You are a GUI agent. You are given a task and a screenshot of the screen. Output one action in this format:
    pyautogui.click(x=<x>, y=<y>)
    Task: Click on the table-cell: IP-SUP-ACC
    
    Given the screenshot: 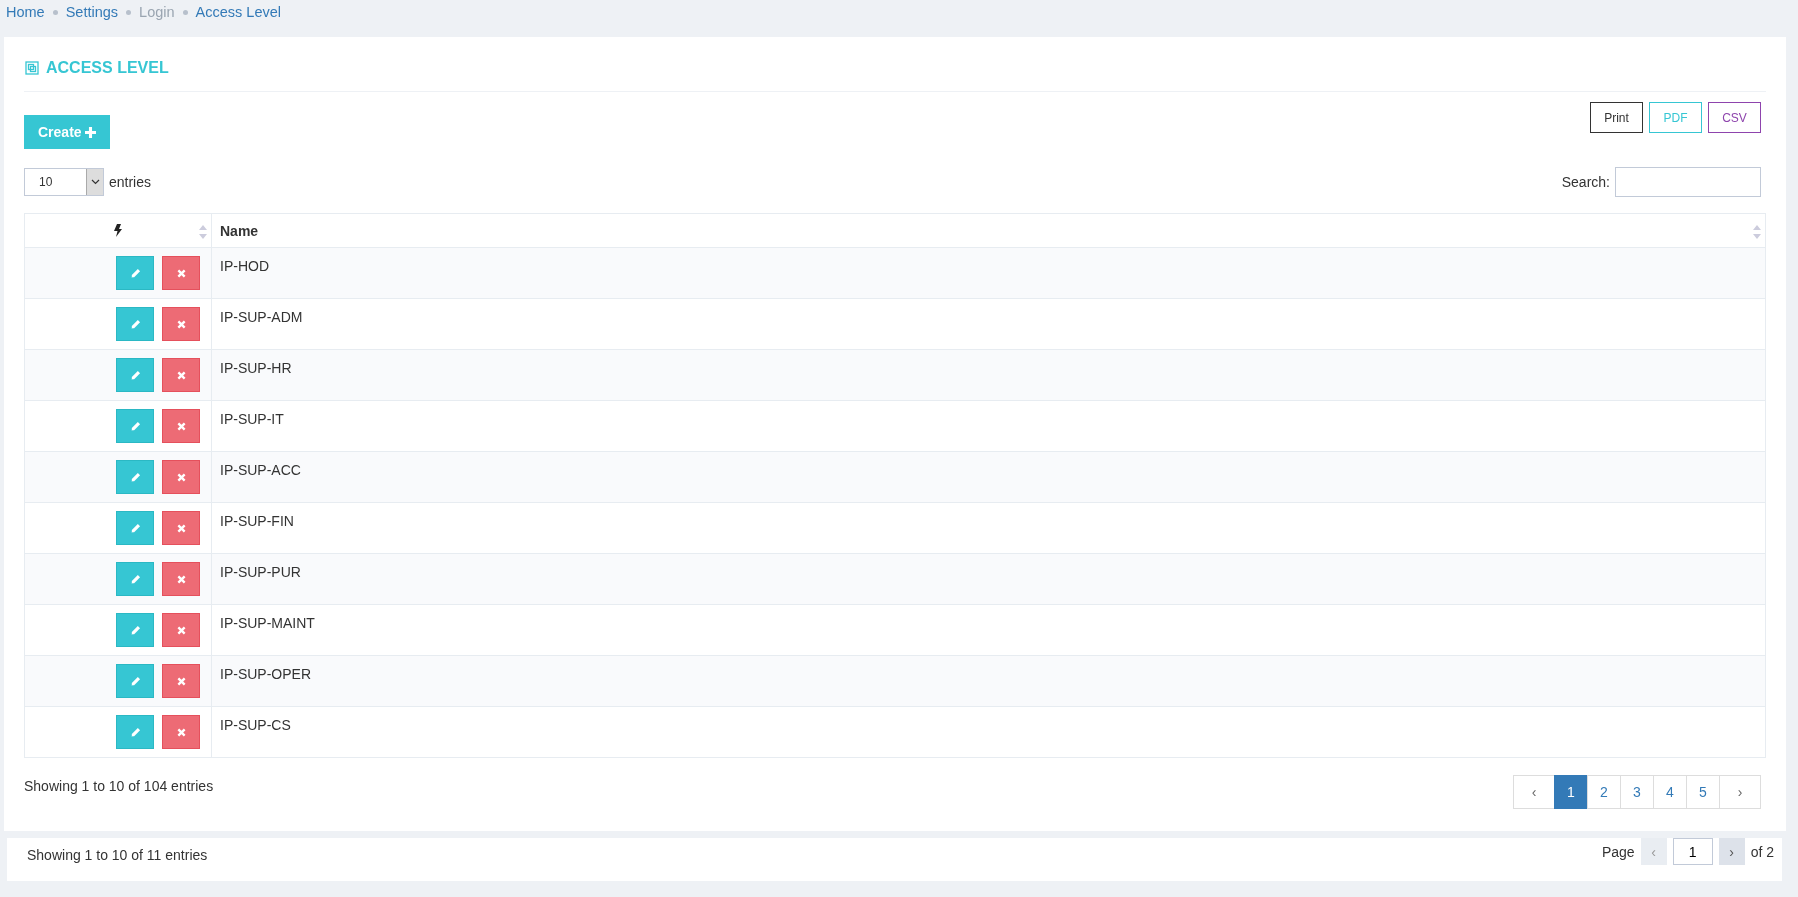 What is the action you would take?
    pyautogui.click(x=988, y=477)
    